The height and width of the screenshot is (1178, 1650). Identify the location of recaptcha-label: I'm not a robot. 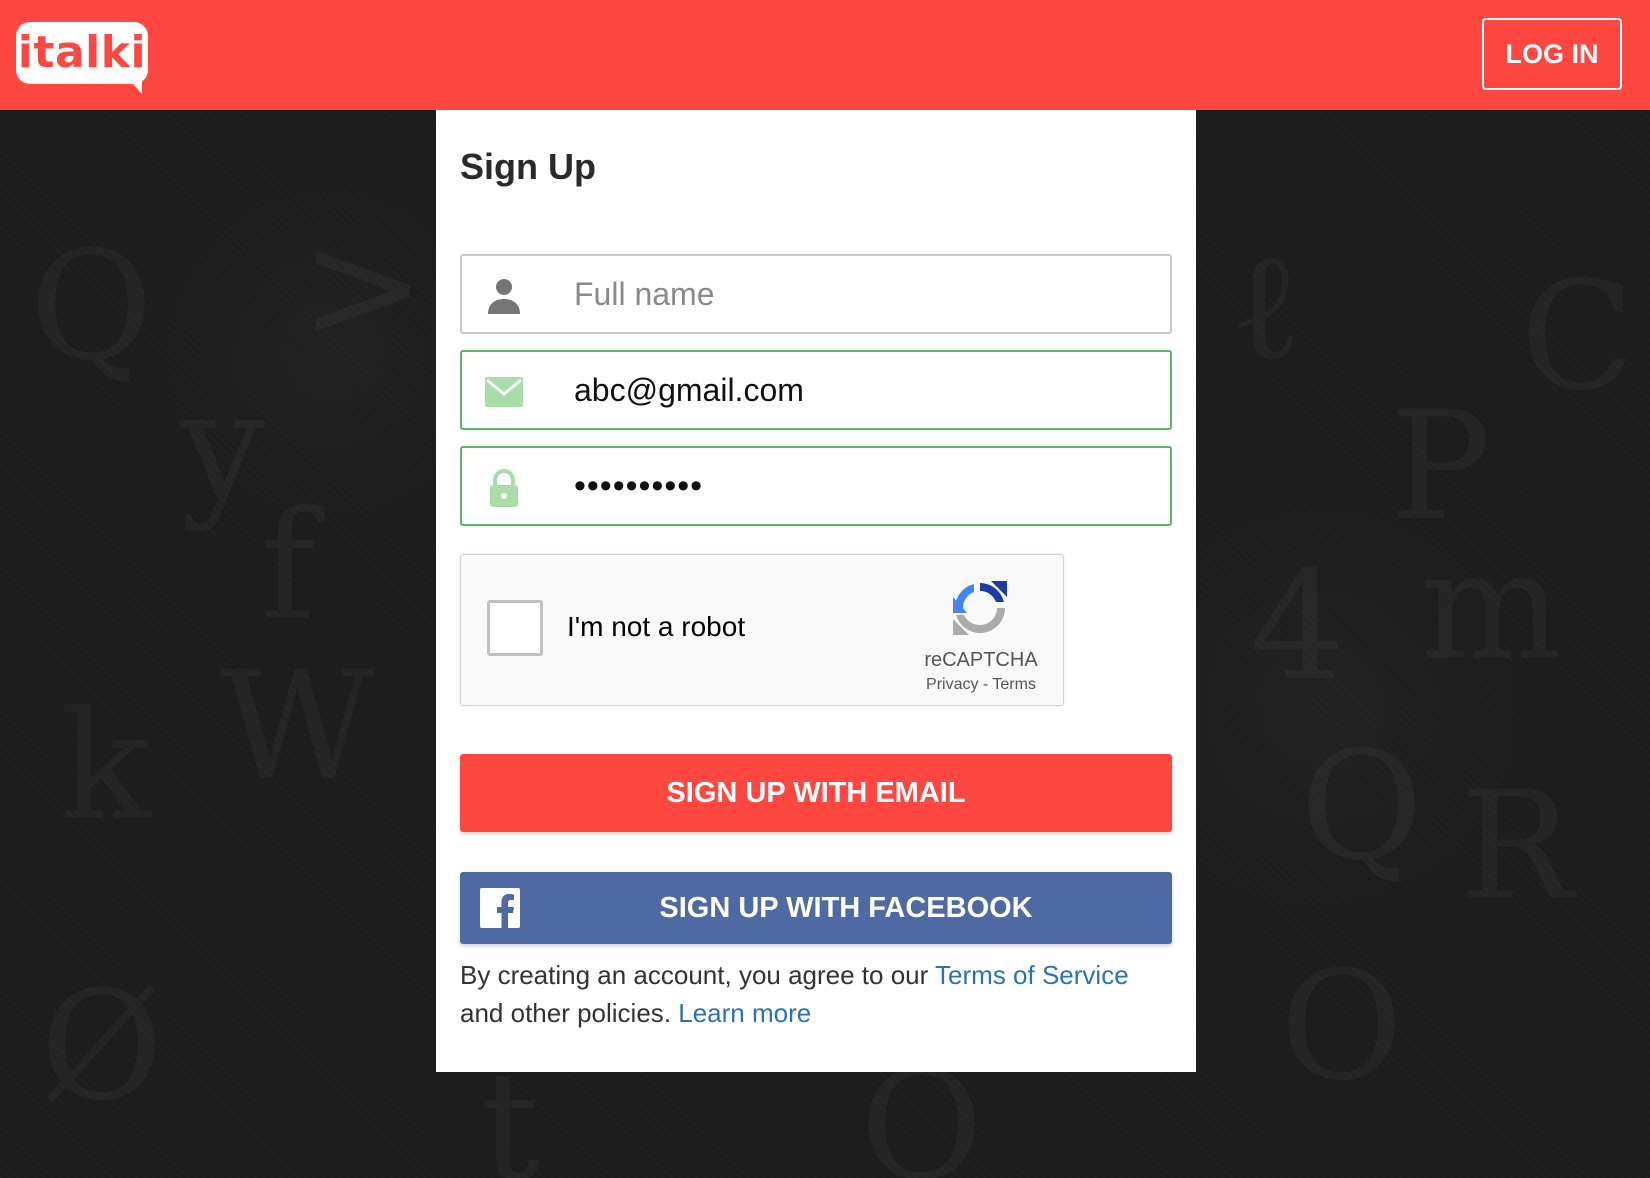
(656, 626).